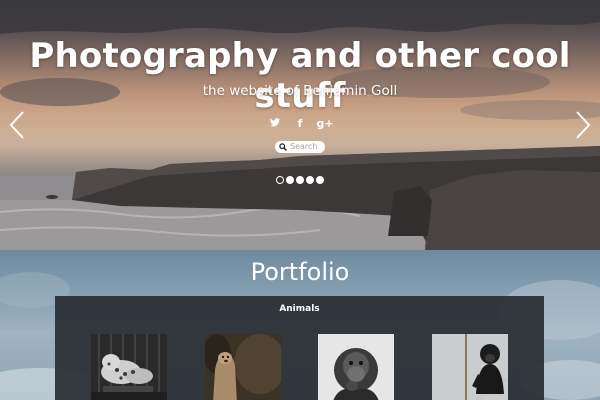 This screenshot has width=600, height=400. Describe the element at coordinates (300, 91) in the screenshot. I see `site-subtitle: the website of Benjamin Goll` at that location.